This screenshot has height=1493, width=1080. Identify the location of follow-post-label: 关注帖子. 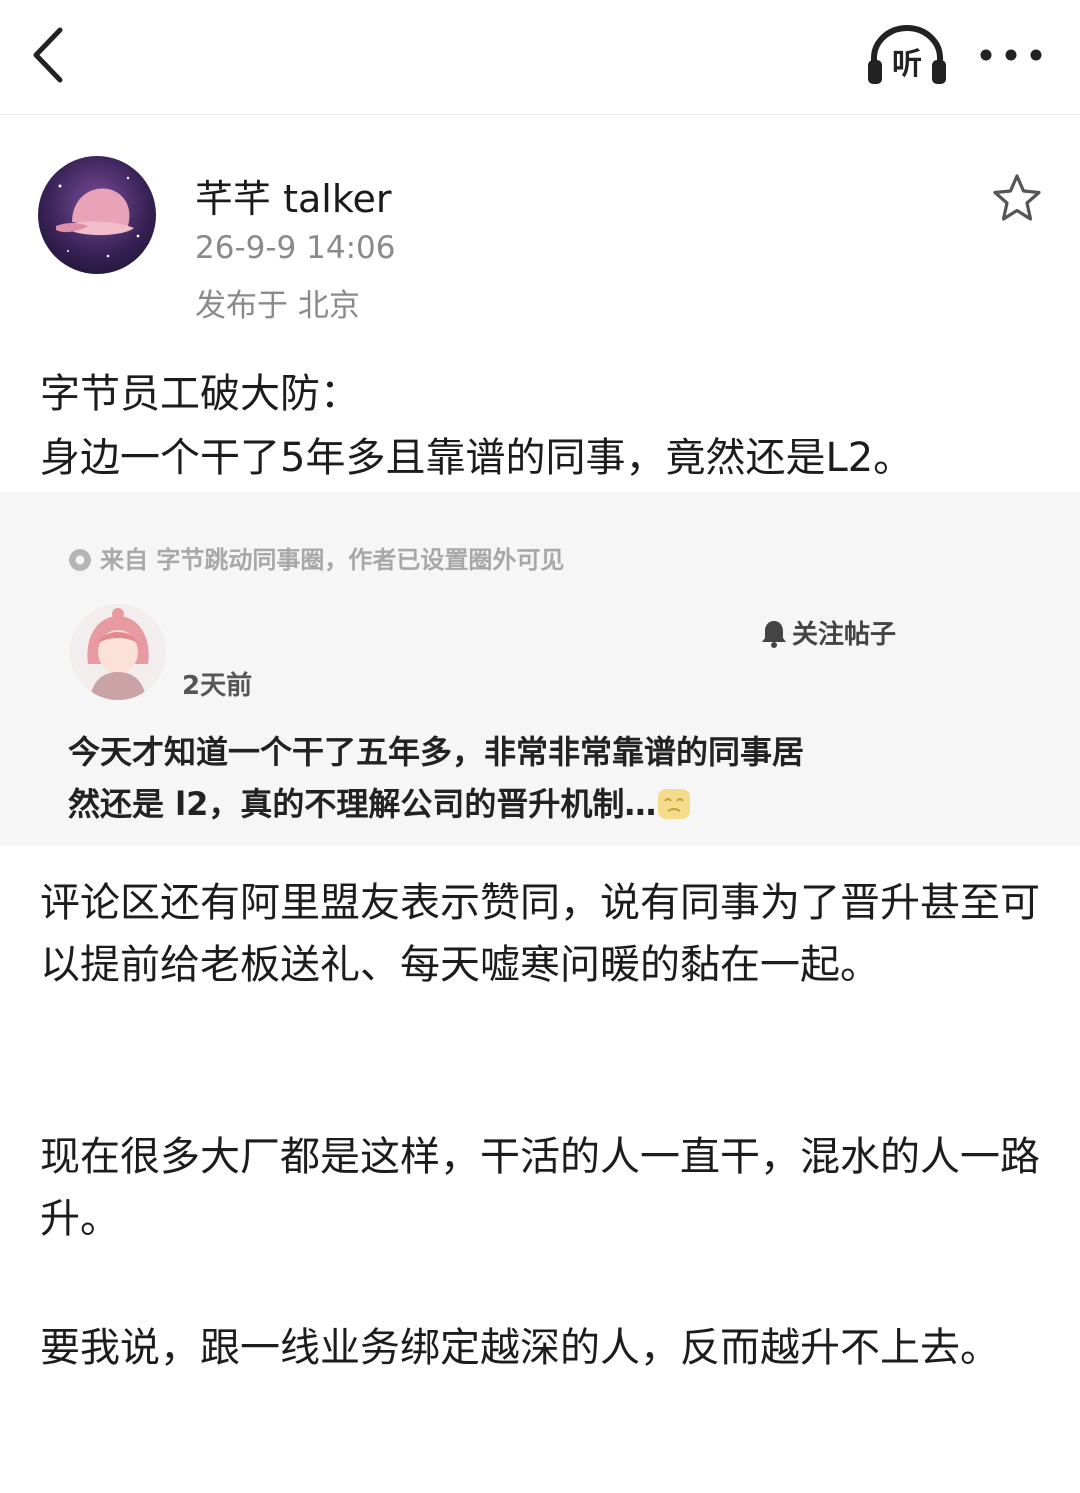
(844, 635).